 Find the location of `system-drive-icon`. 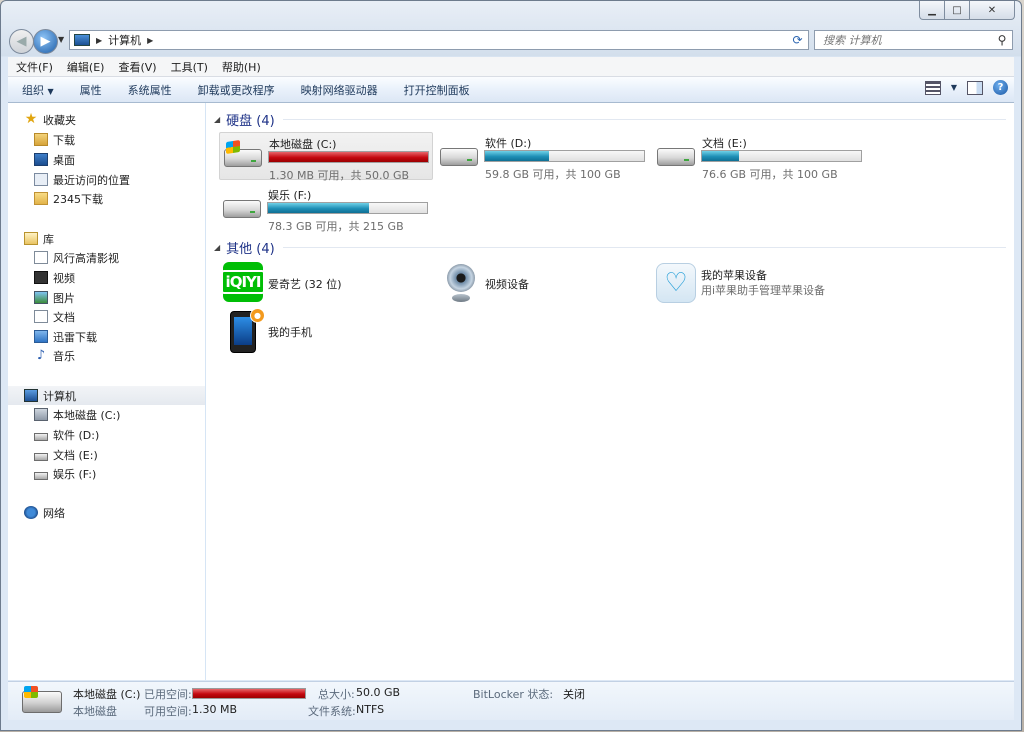

system-drive-icon is located at coordinates (41, 414).